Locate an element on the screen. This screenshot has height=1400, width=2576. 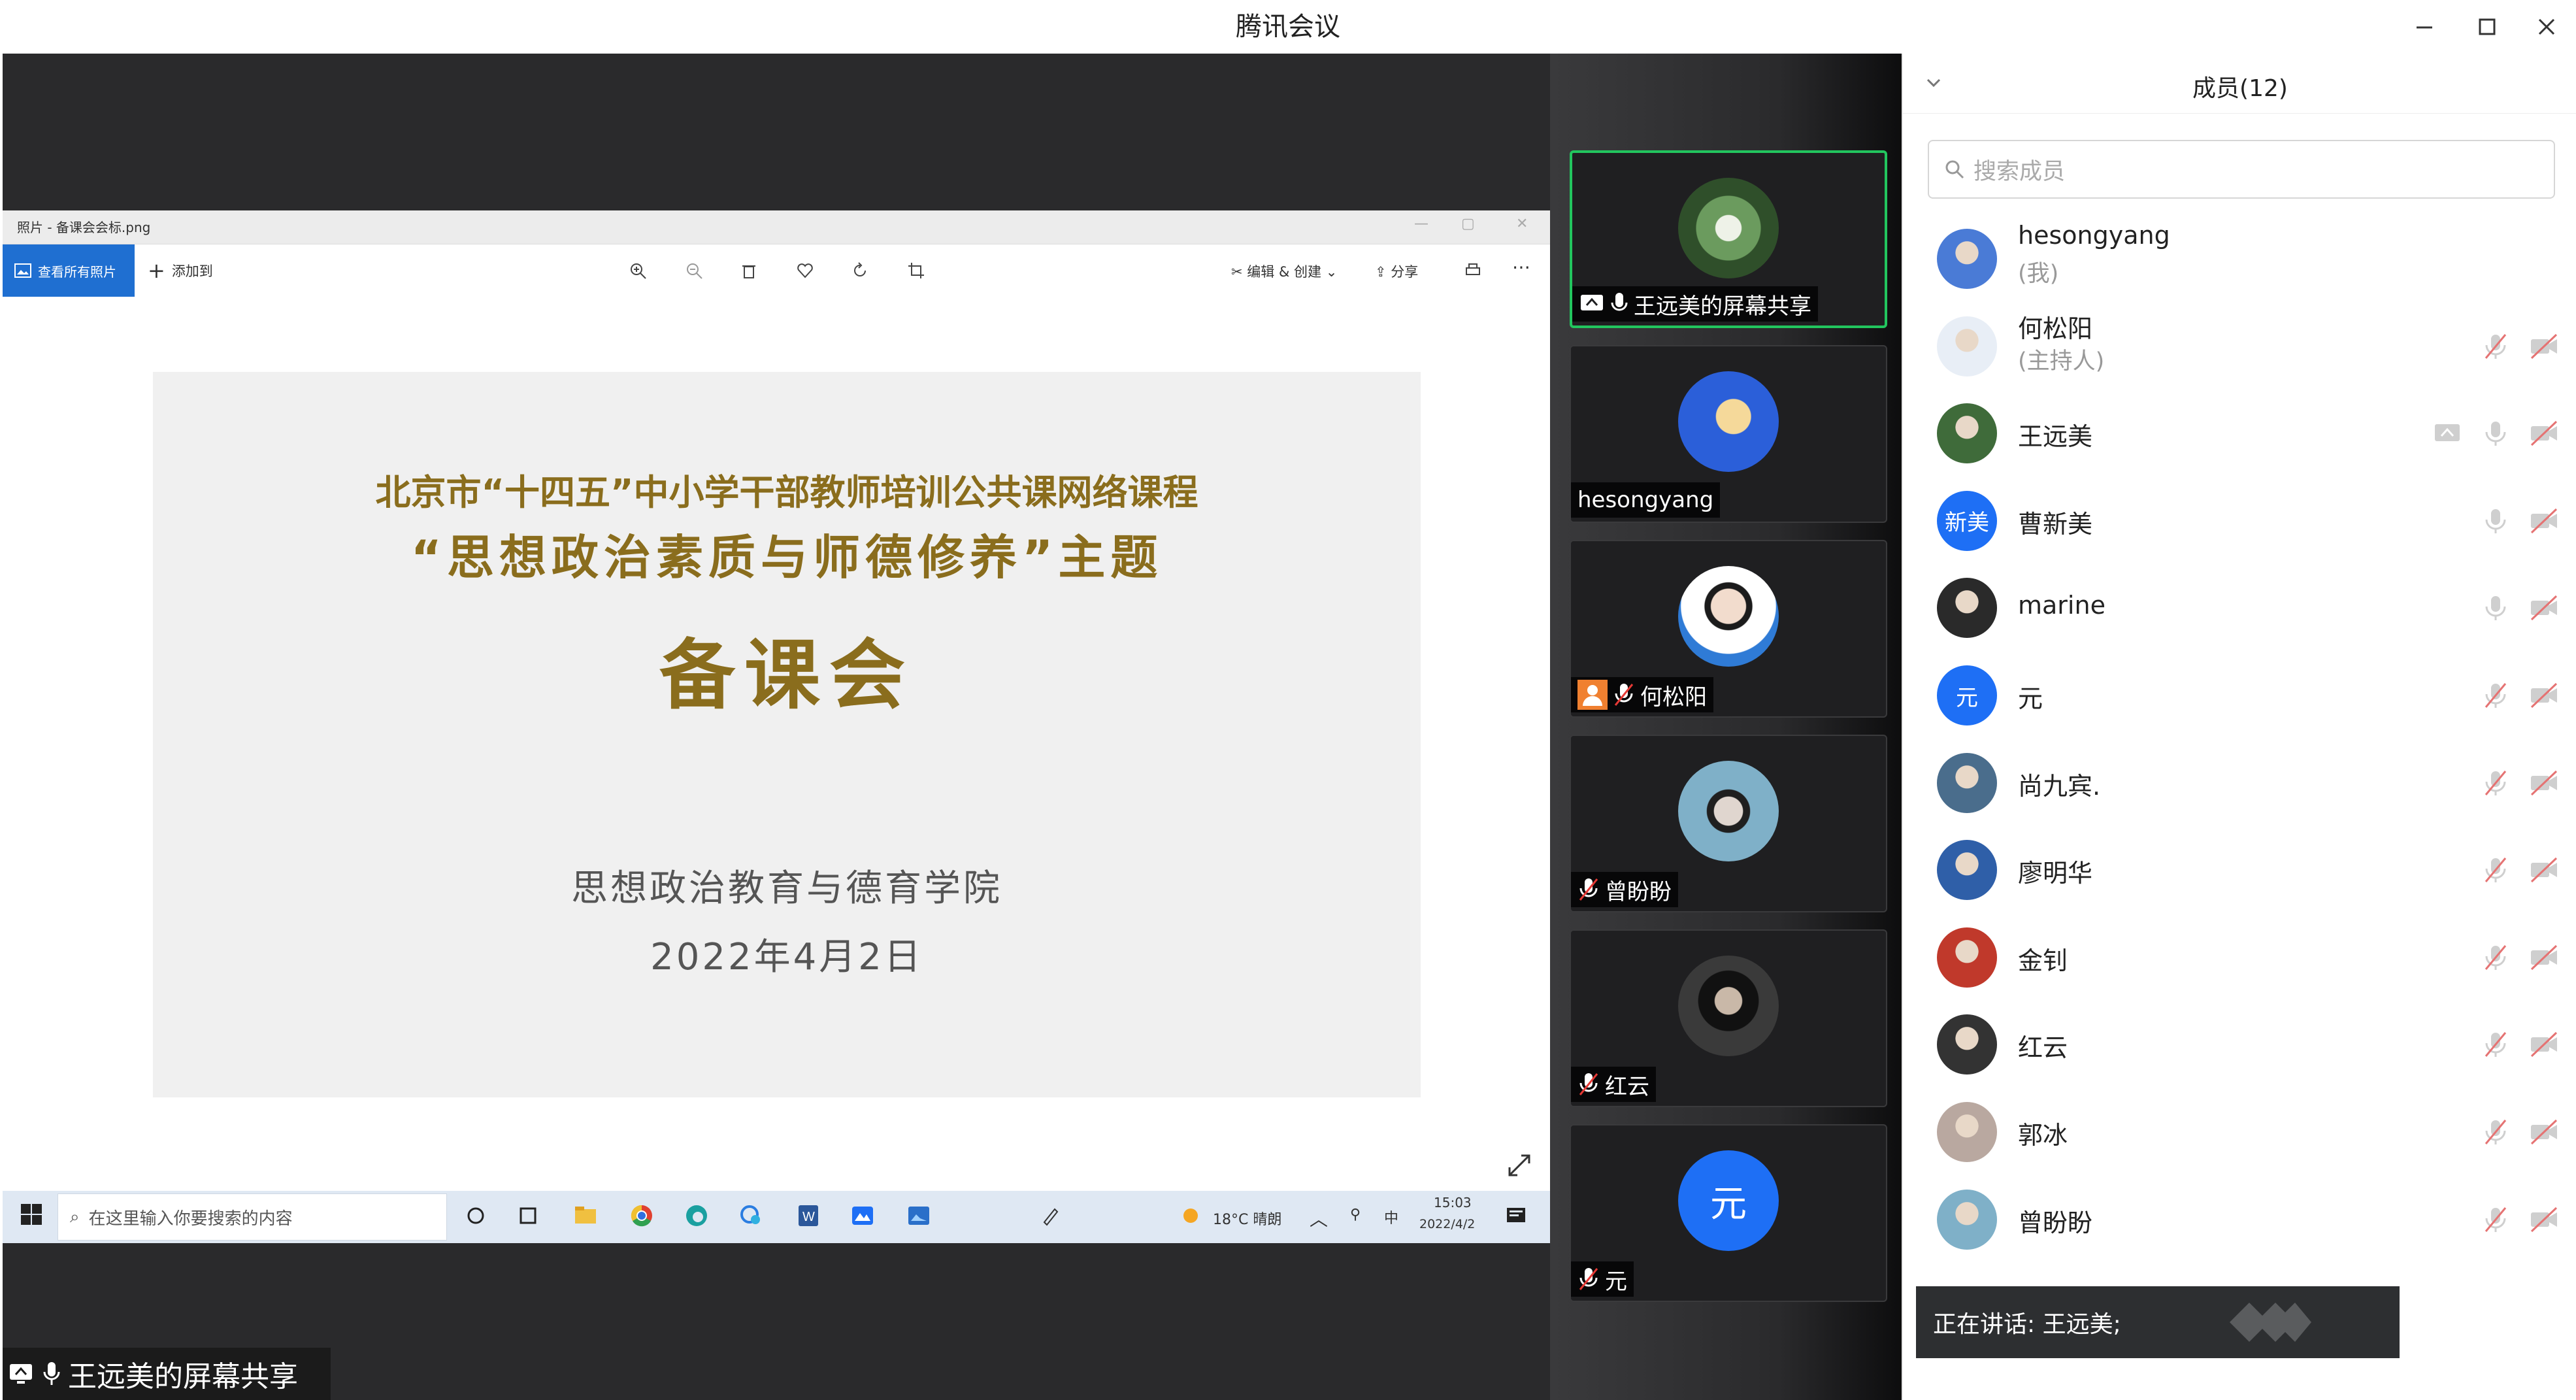
photos-maximize-icon: ▢ is located at coordinates (1468, 224).